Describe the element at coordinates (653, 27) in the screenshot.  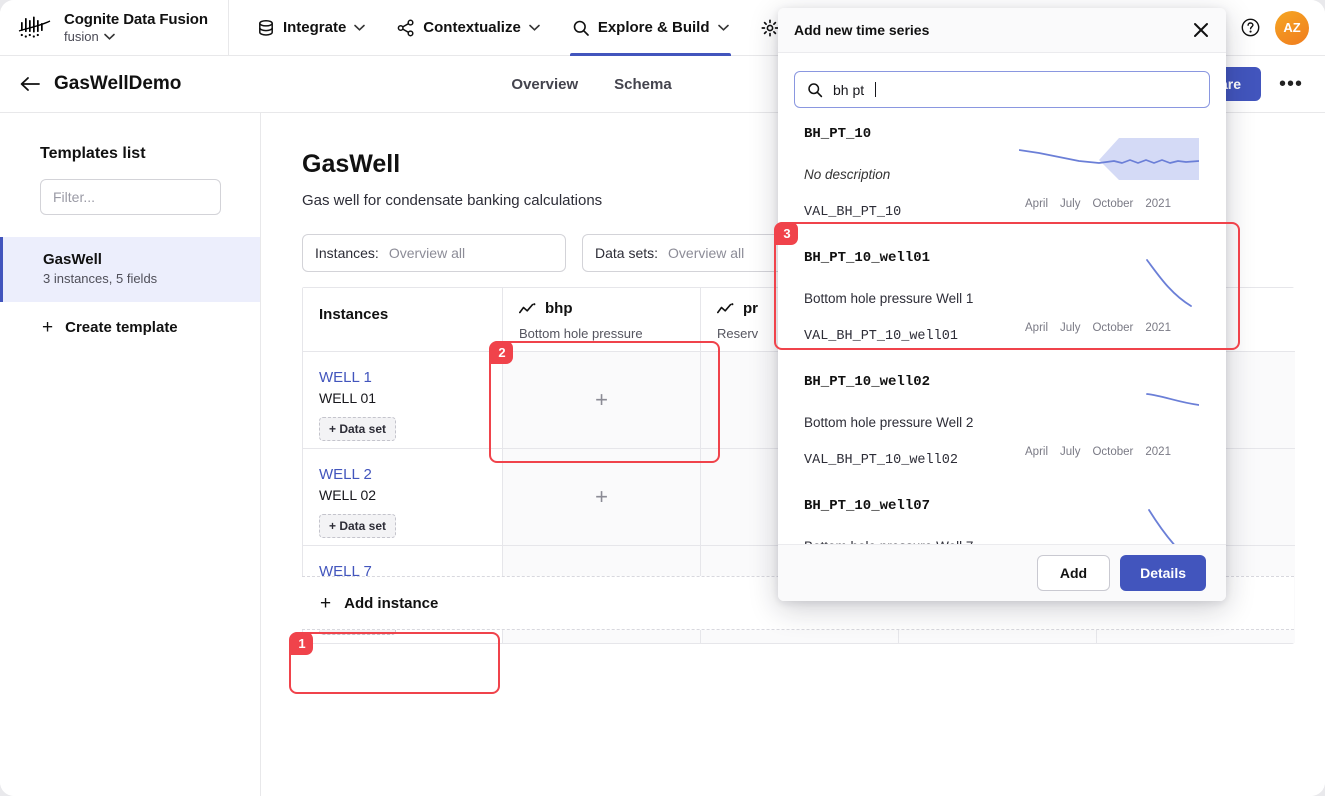
I see `nav-item-explore-and-build-label: Explore & Build` at that location.